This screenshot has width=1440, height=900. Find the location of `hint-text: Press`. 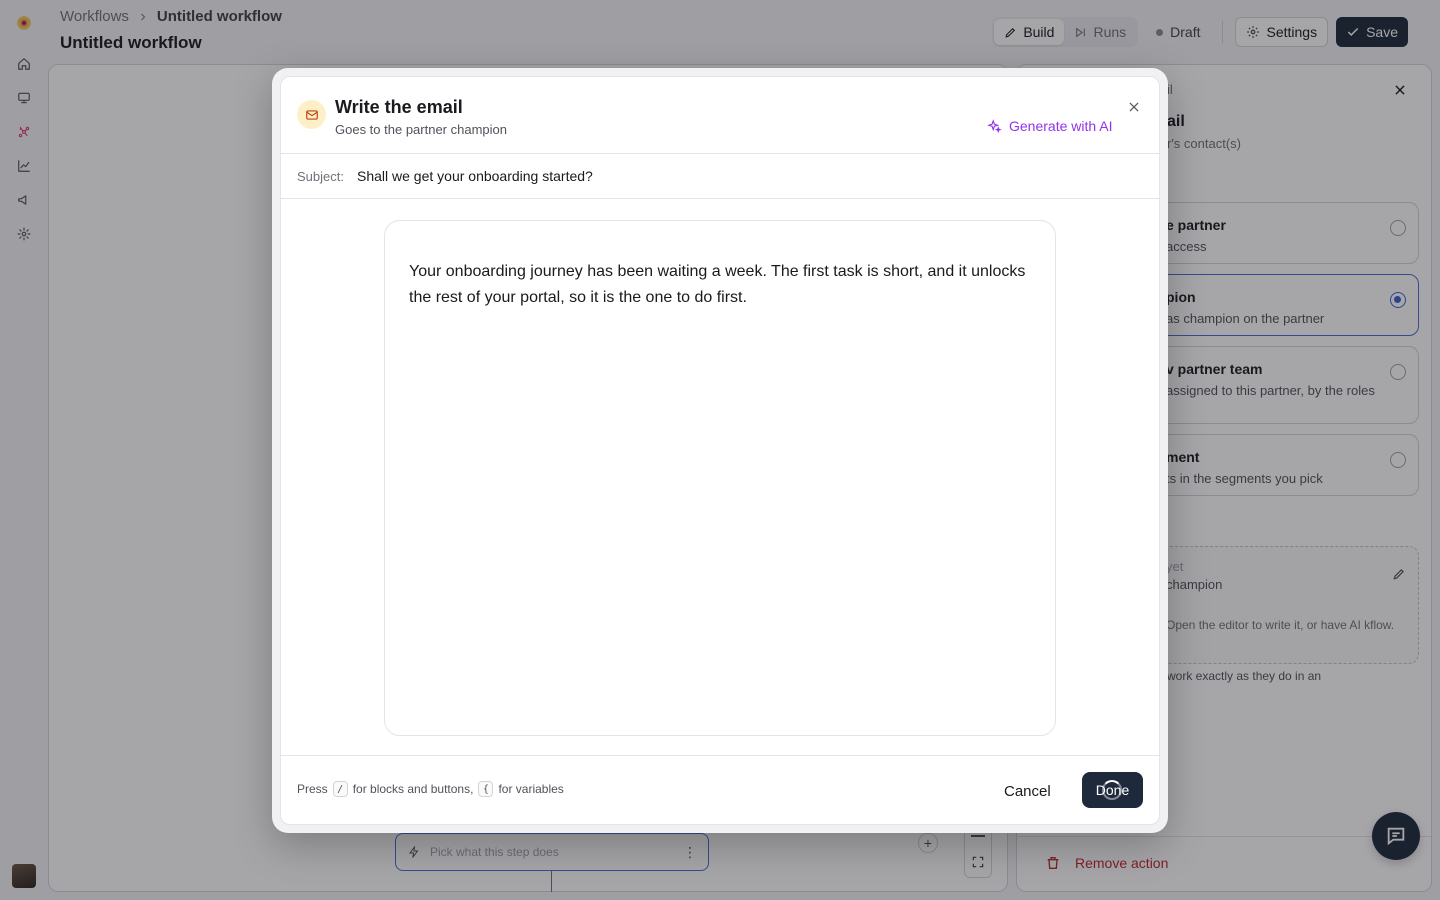

hint-text: Press is located at coordinates (312, 789).